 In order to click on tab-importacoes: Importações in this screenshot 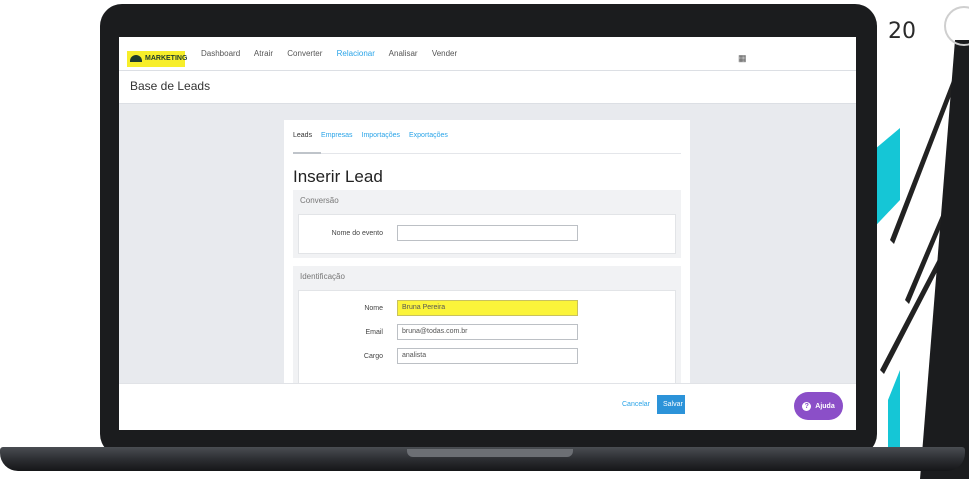, I will do `click(381, 135)`.